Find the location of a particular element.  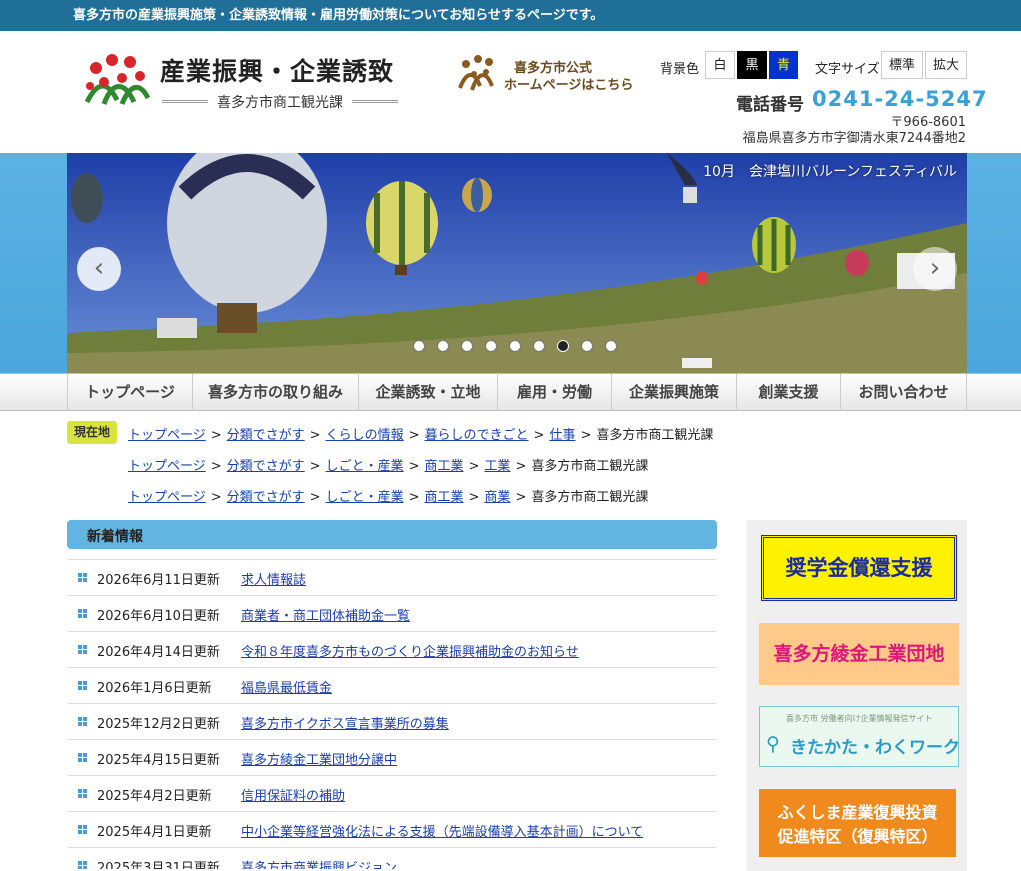

breadcrumb-link: 商業 is located at coordinates (497, 497).